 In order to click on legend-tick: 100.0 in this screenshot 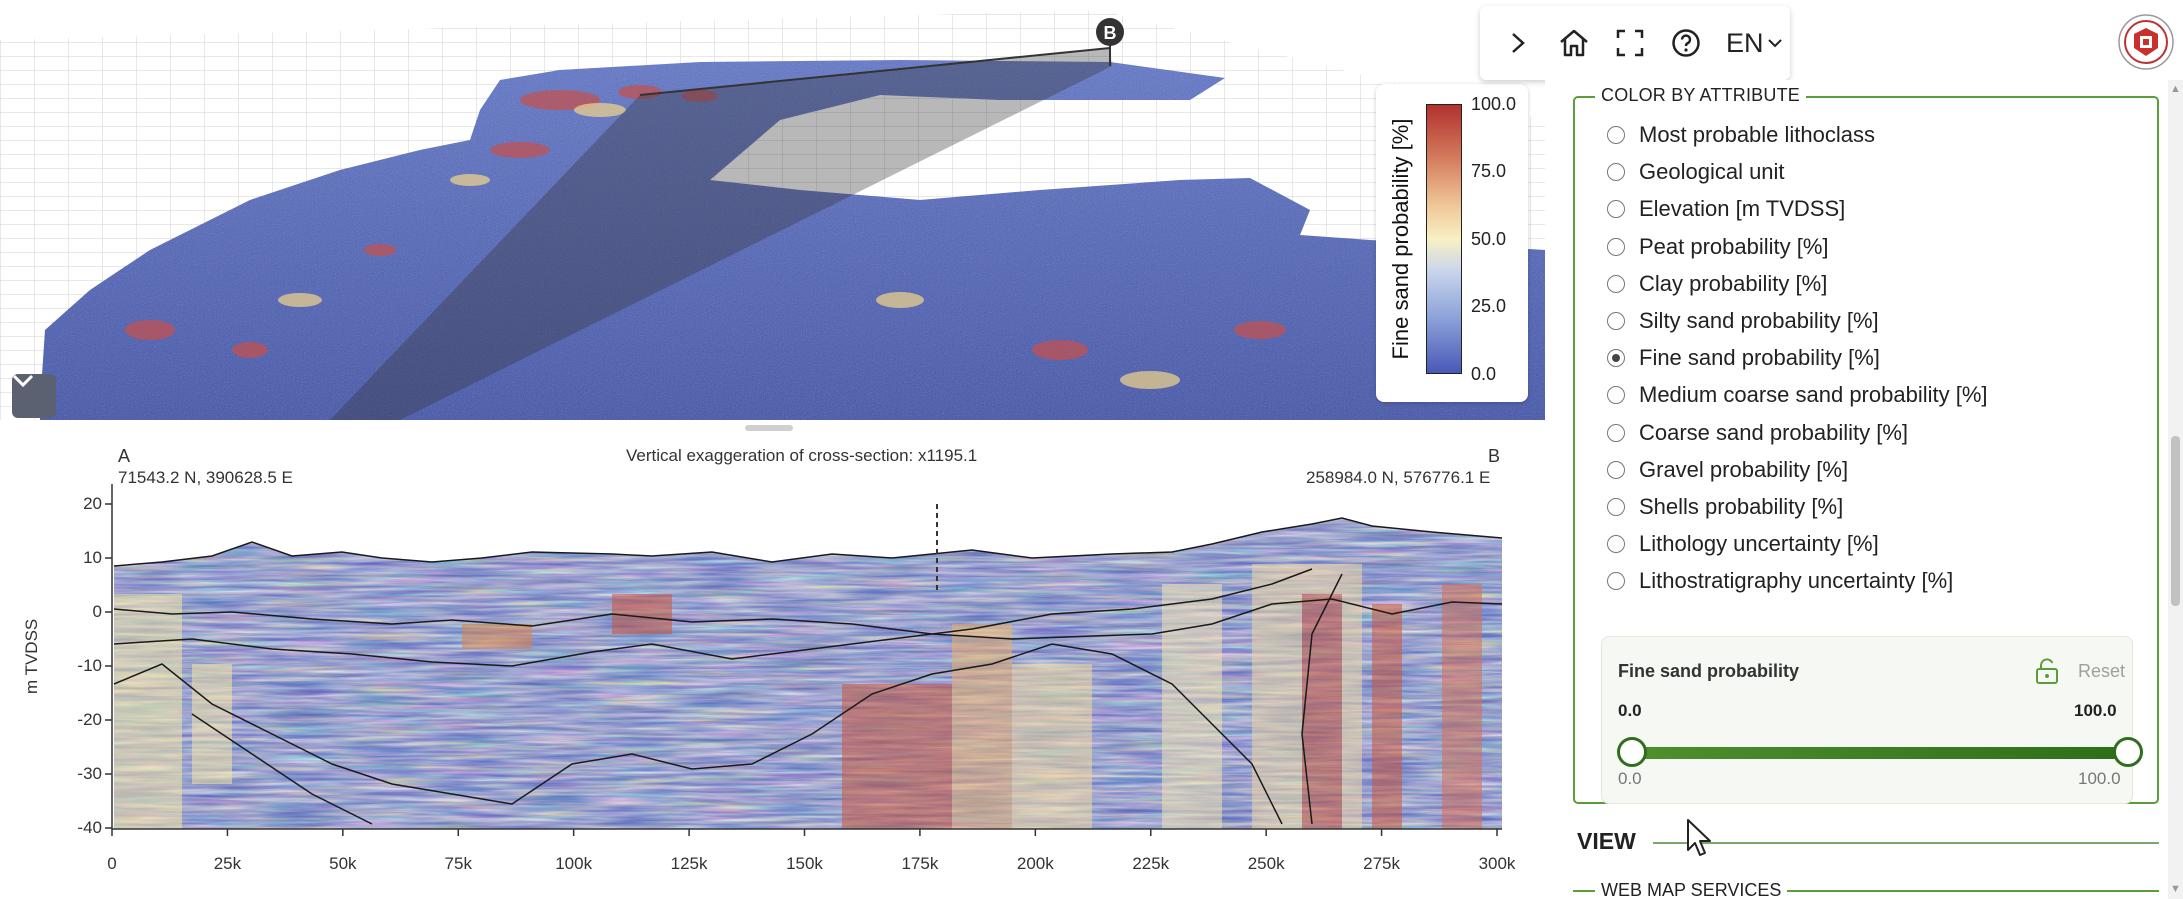, I will do `click(1494, 104)`.